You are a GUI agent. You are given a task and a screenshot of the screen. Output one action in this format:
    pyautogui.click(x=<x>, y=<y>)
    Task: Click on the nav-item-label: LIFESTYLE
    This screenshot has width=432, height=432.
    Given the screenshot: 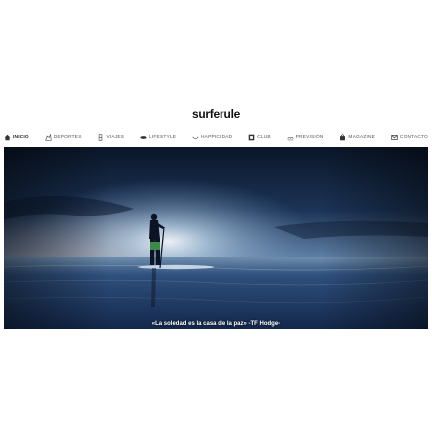 What is the action you would take?
    pyautogui.click(x=163, y=137)
    